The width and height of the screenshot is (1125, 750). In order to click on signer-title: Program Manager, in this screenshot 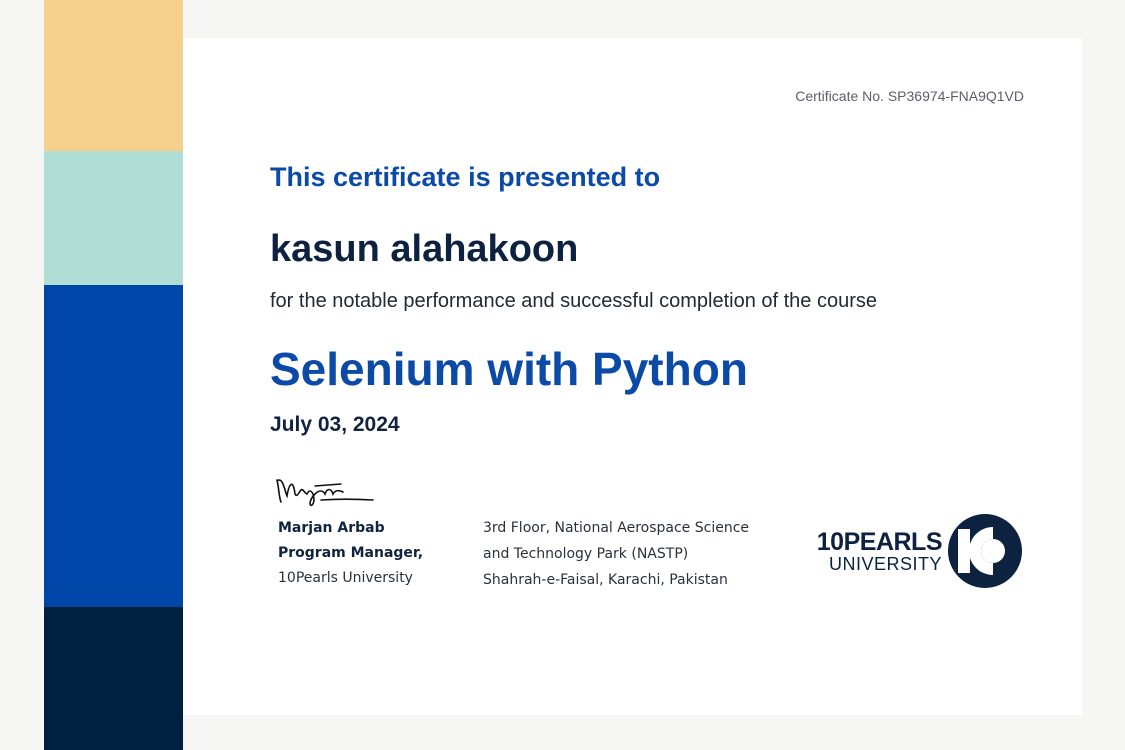, I will do `click(351, 553)`.